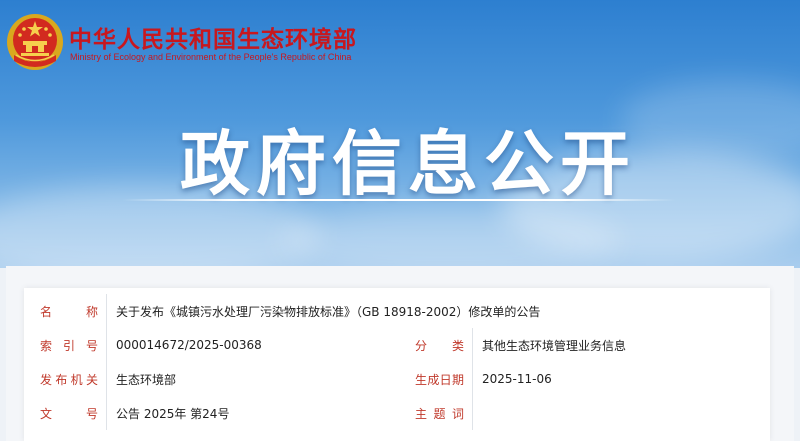 The image size is (800, 441). I want to click on name-label: 名 称, so click(69, 311).